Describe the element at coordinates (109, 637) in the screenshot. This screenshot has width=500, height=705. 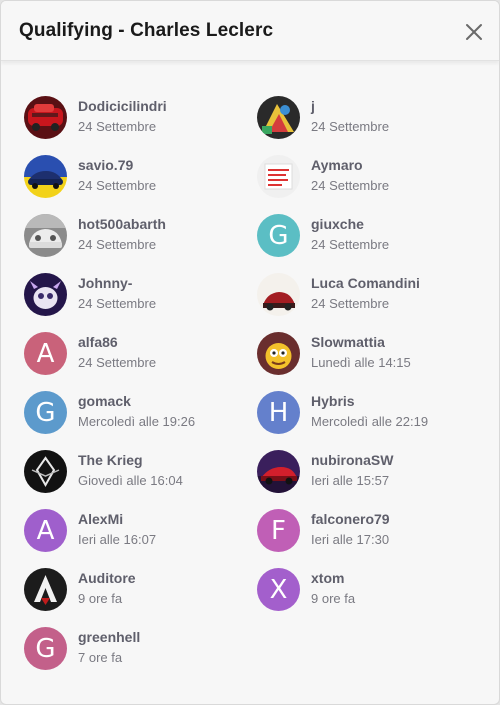
I see `user-name-link: greenhell` at that location.